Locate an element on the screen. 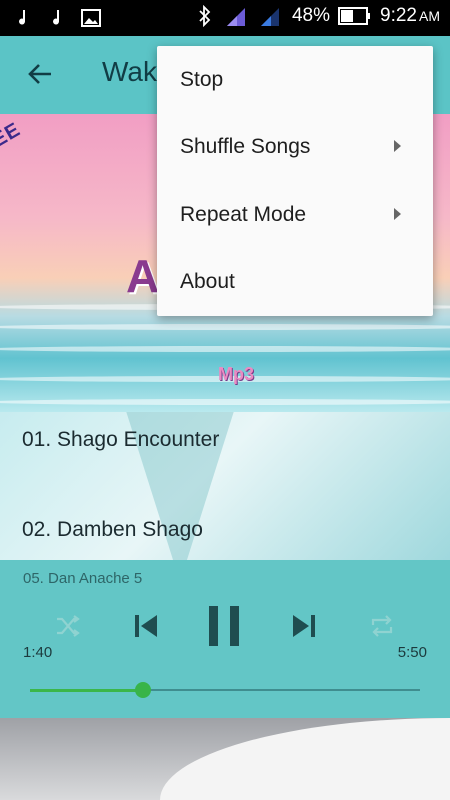 This screenshot has width=450, height=800. image-icon is located at coordinates (91, 18).